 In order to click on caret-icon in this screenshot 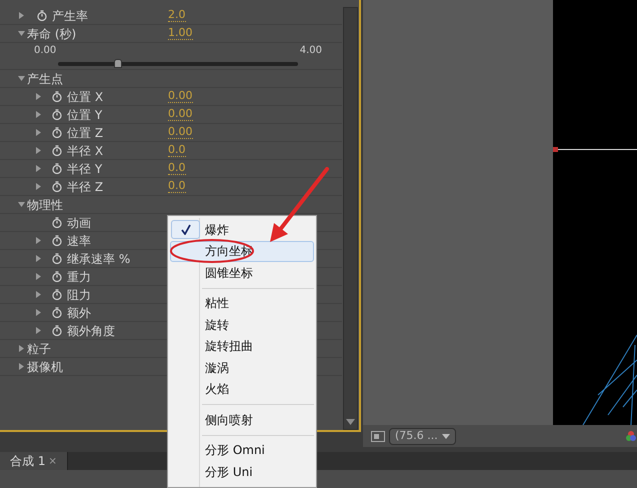, I will do `click(446, 436)`.